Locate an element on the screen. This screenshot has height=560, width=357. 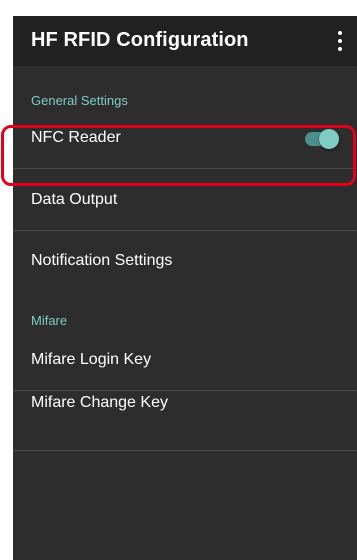
nfc-reader-item: NFC Reader is located at coordinates (185, 140).